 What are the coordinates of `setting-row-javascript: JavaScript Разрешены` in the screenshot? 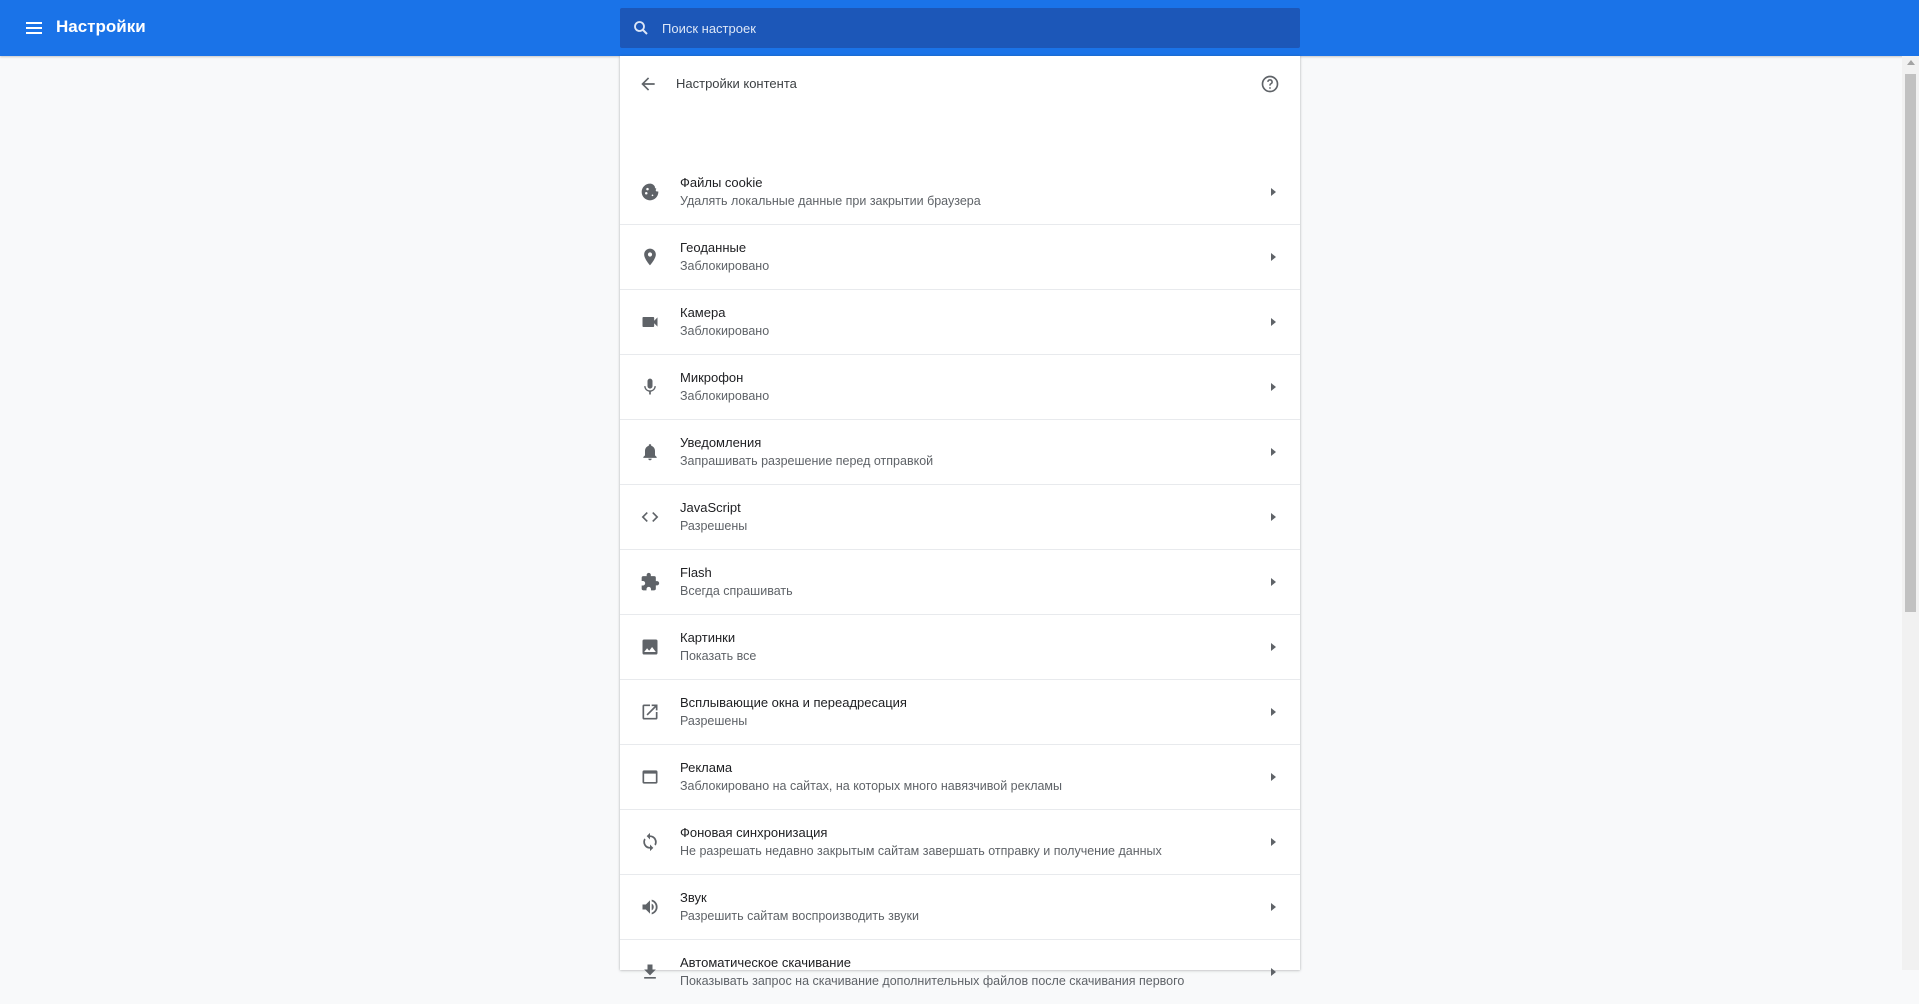 It's located at (960, 517).